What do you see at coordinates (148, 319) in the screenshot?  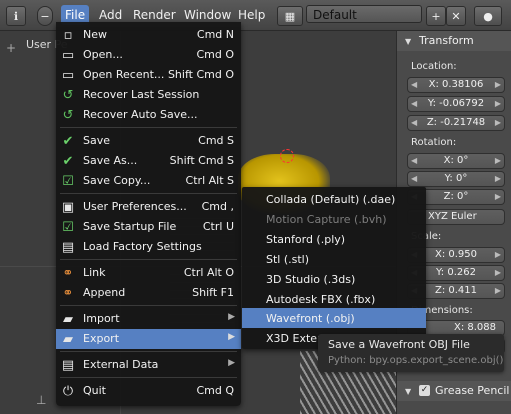 I see `menu-item-import: ▰ Import ▶` at bounding box center [148, 319].